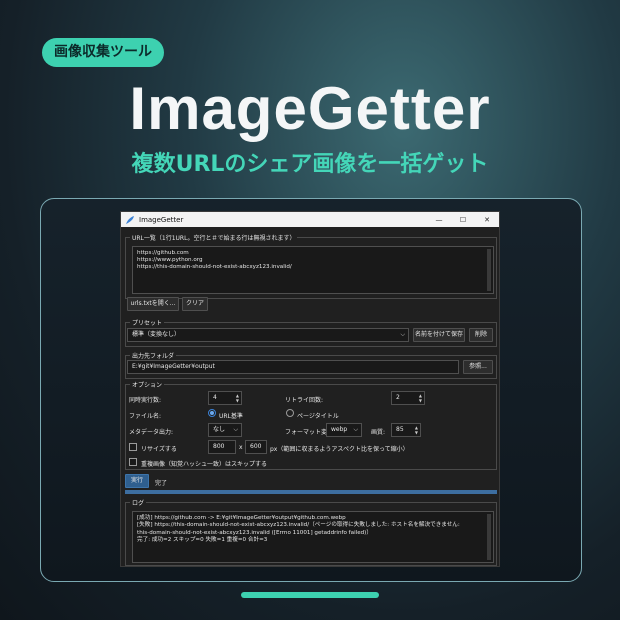 The image size is (620, 620). I want to click on concurrency-value: 4, so click(215, 397).